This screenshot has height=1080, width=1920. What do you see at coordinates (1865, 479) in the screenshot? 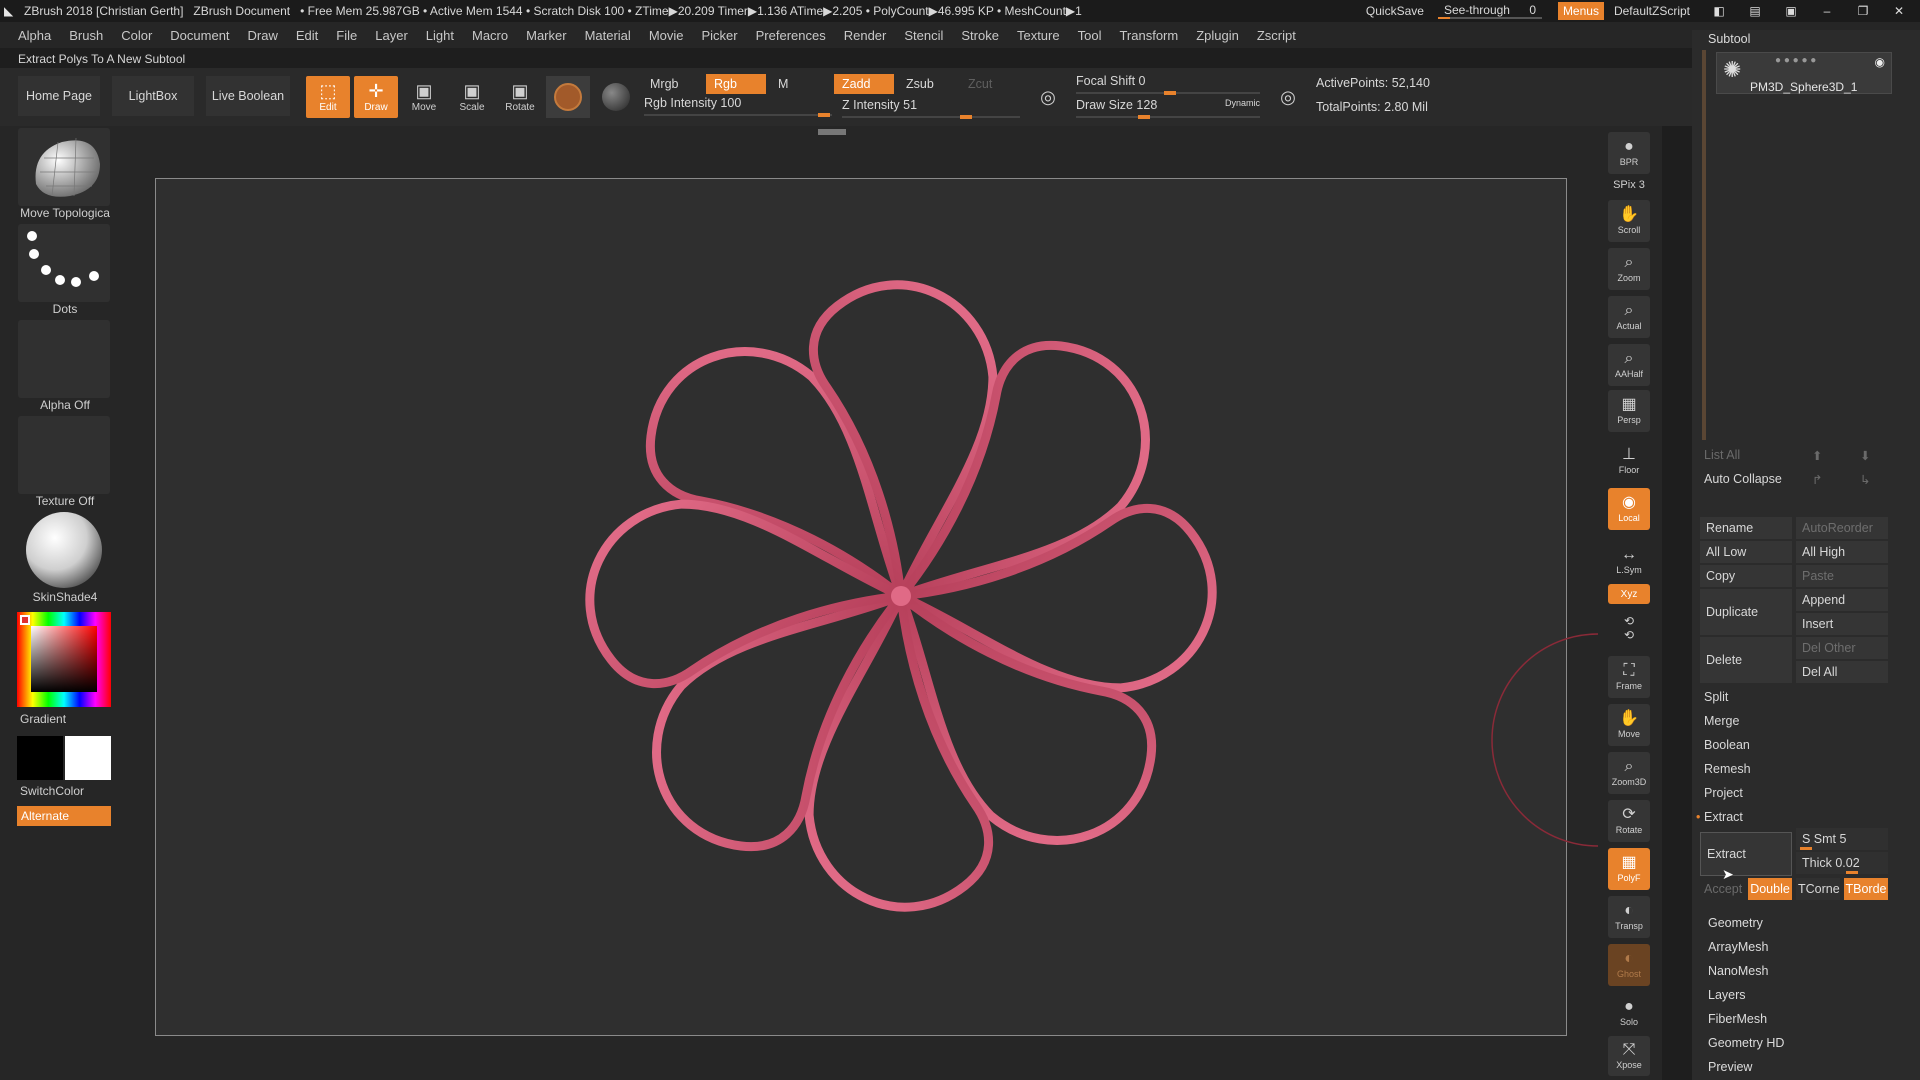
I see `move-down-icon: ↳` at bounding box center [1865, 479].